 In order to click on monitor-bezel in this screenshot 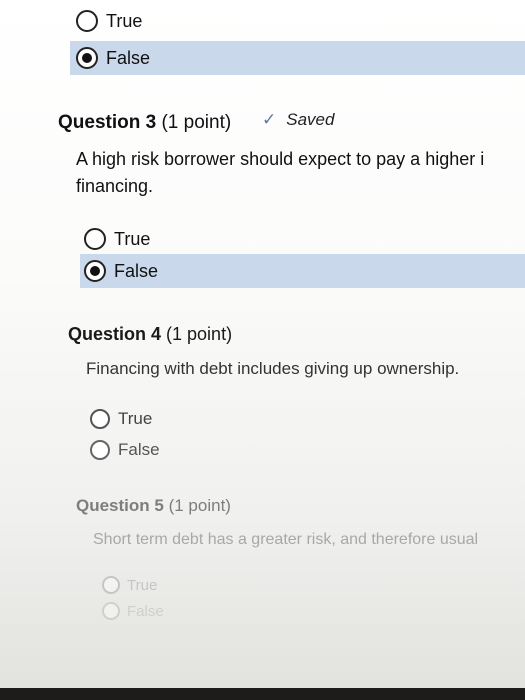, I will do `click(262, 694)`.